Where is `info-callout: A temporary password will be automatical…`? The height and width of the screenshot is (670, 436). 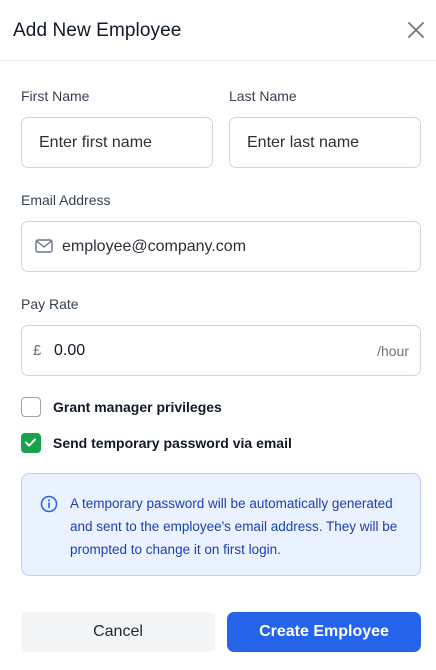 info-callout: A temporary password will be automatical… is located at coordinates (221, 524).